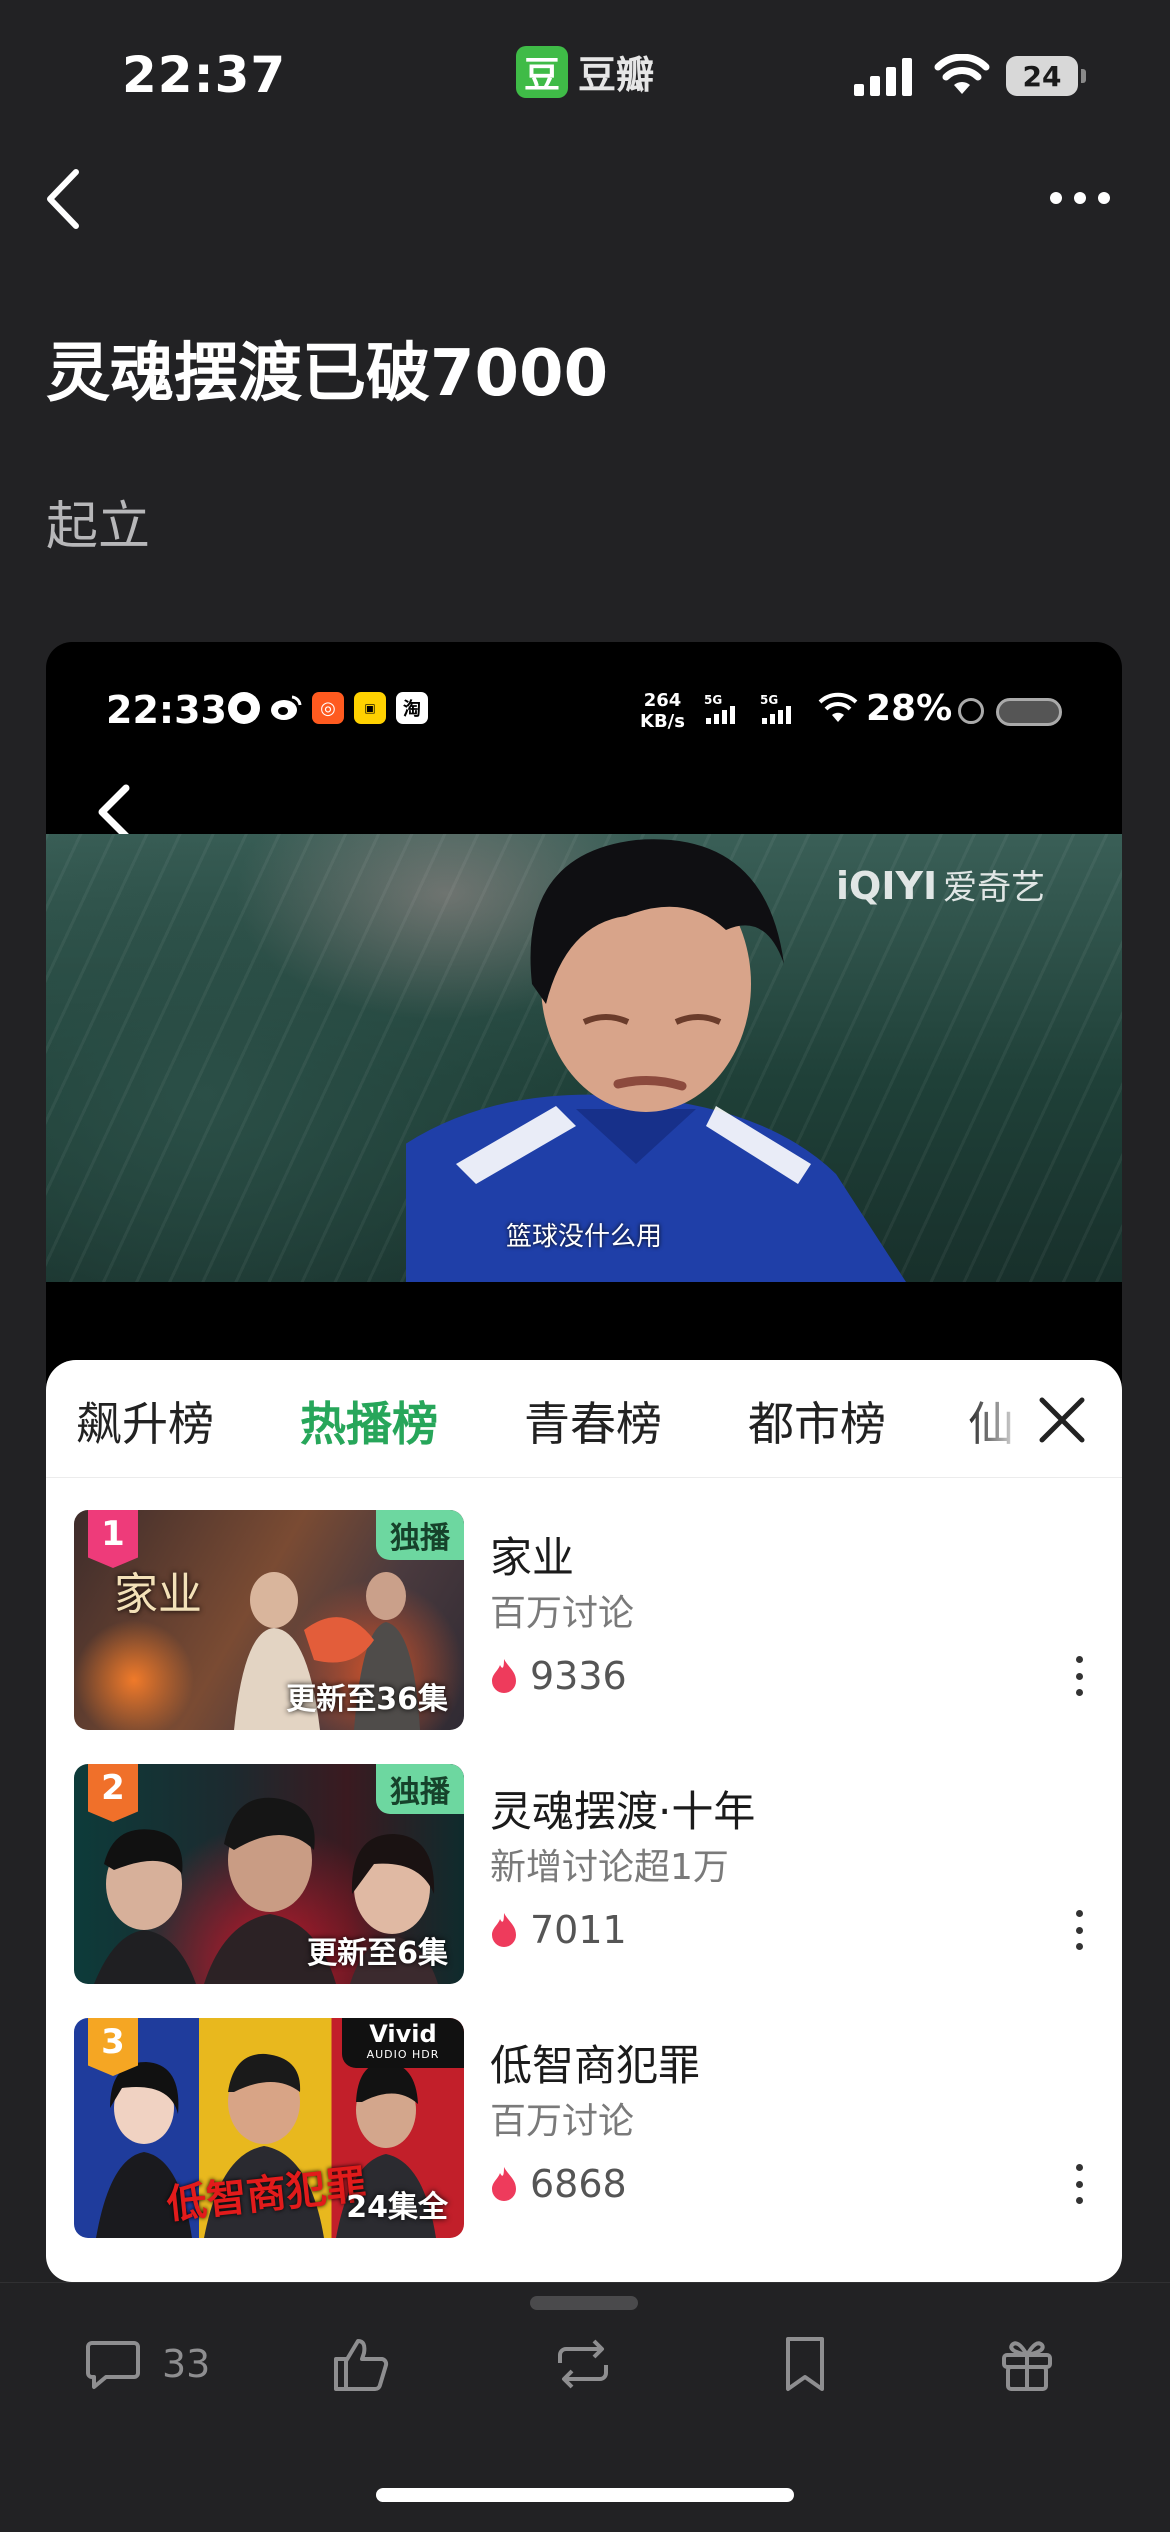 Image resolution: width=1170 pixels, height=2532 pixels. I want to click on bookmark-button, so click(805, 2364).